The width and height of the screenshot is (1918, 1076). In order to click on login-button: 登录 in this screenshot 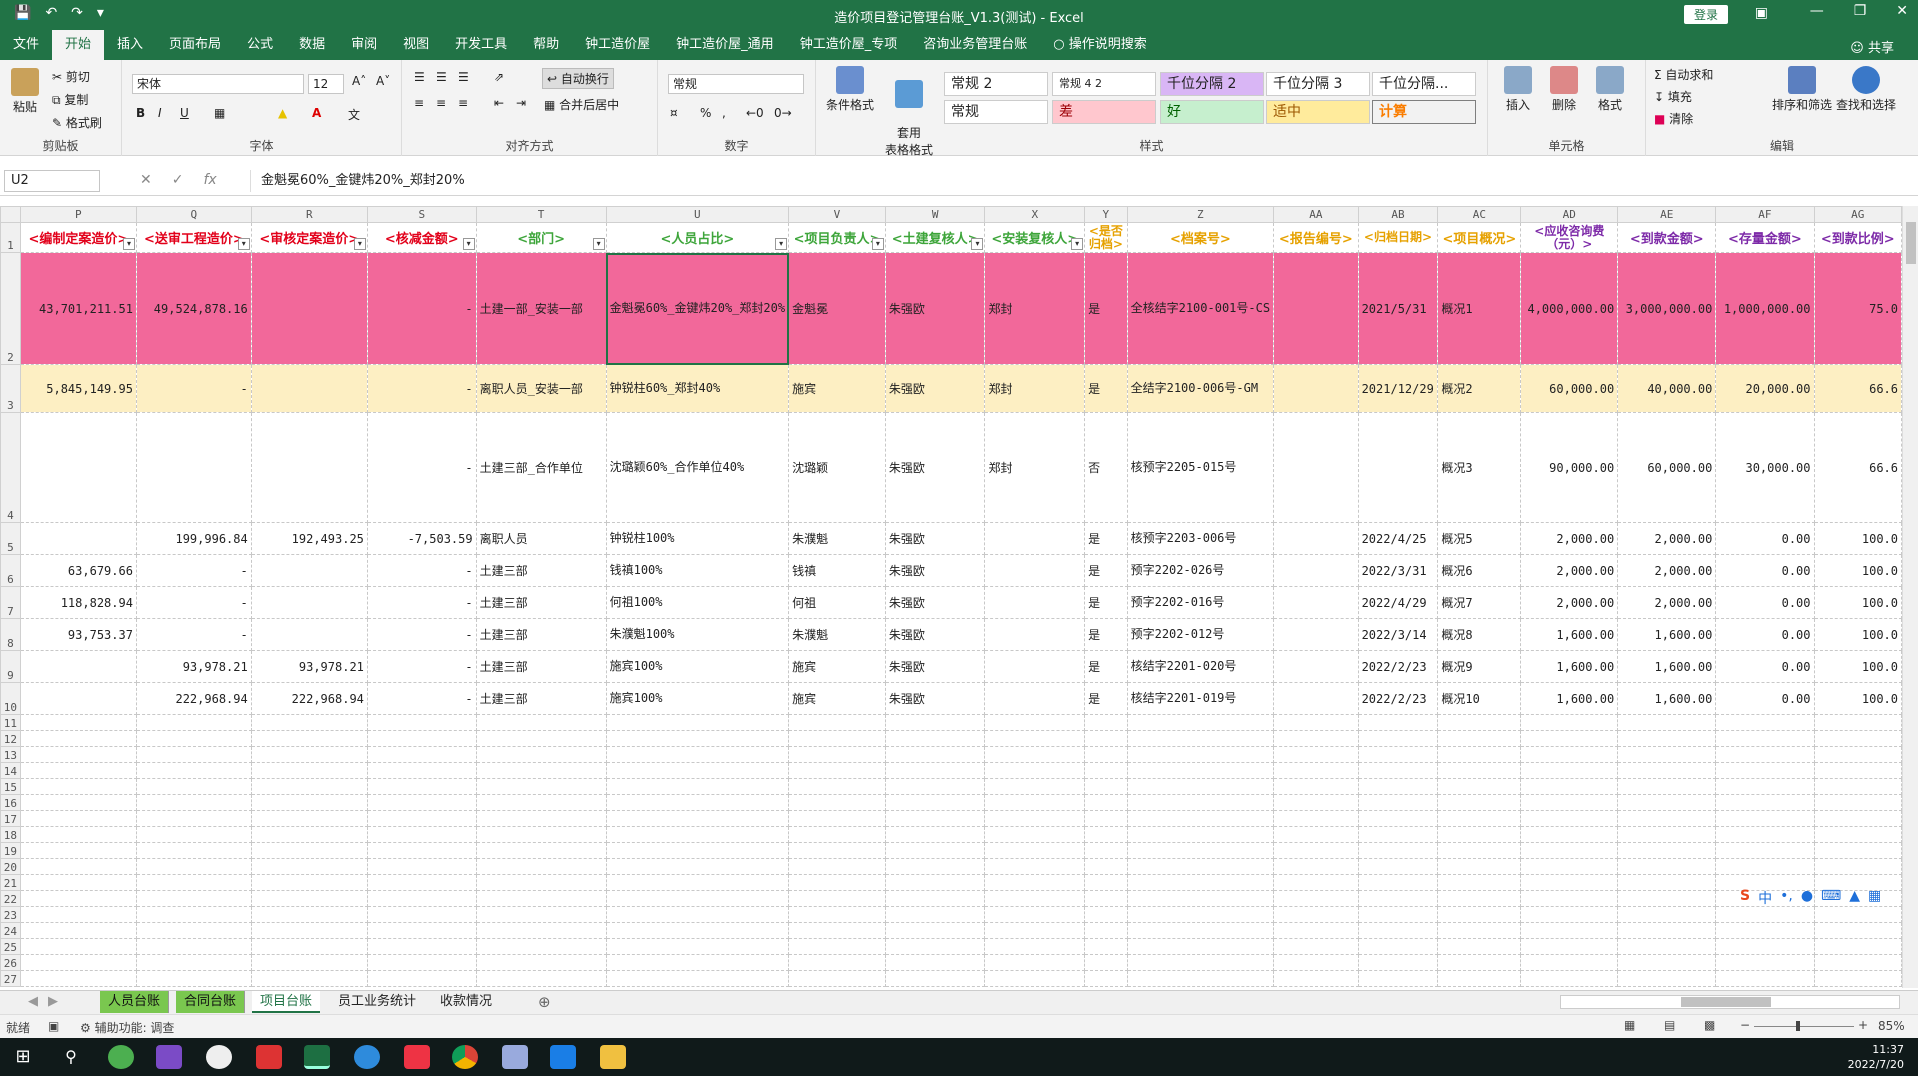, I will do `click(1705, 14)`.